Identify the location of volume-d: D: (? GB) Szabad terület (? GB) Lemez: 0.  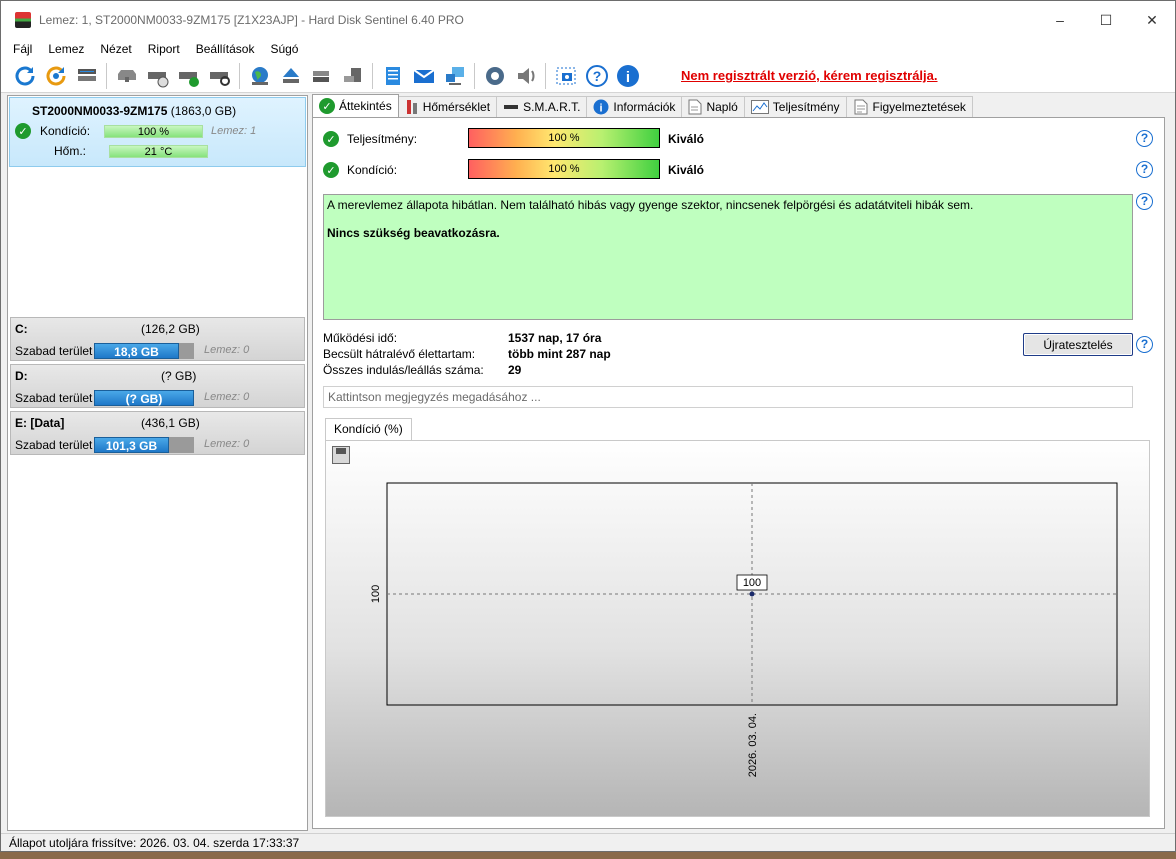
(157, 386).